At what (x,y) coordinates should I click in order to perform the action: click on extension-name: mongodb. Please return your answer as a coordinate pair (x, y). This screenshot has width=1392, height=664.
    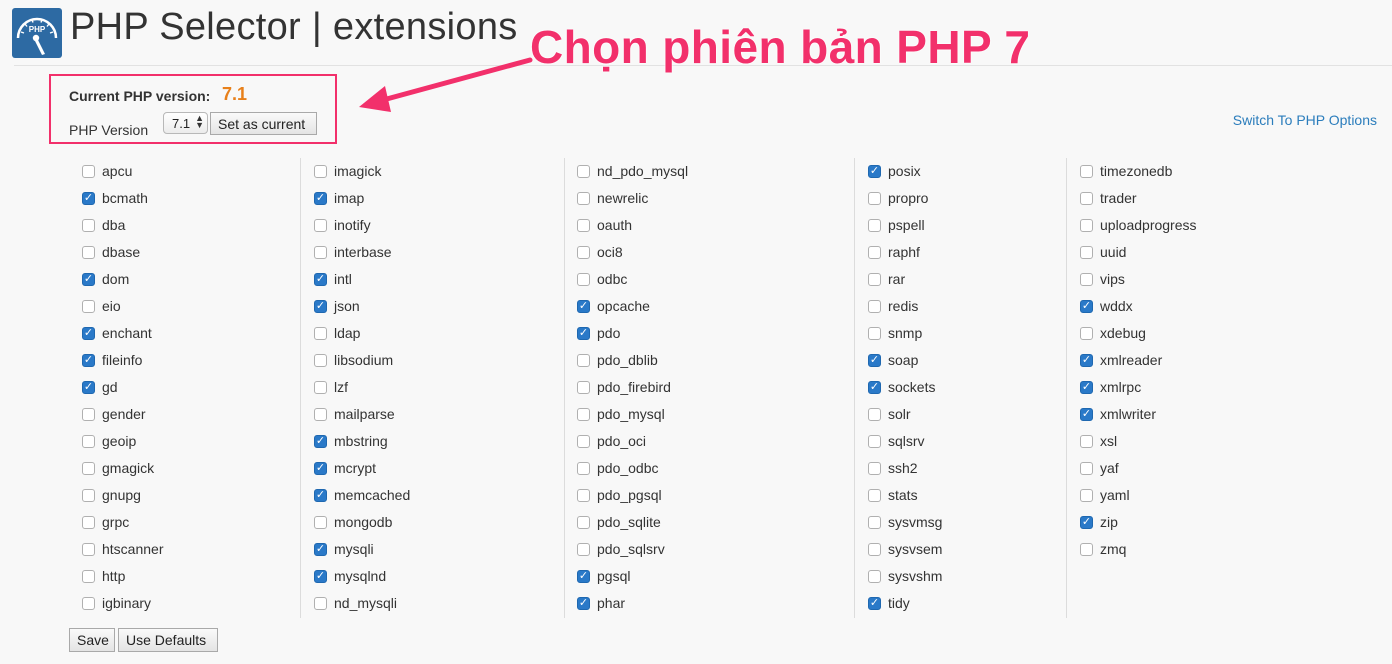
    Looking at the image, I should click on (363, 522).